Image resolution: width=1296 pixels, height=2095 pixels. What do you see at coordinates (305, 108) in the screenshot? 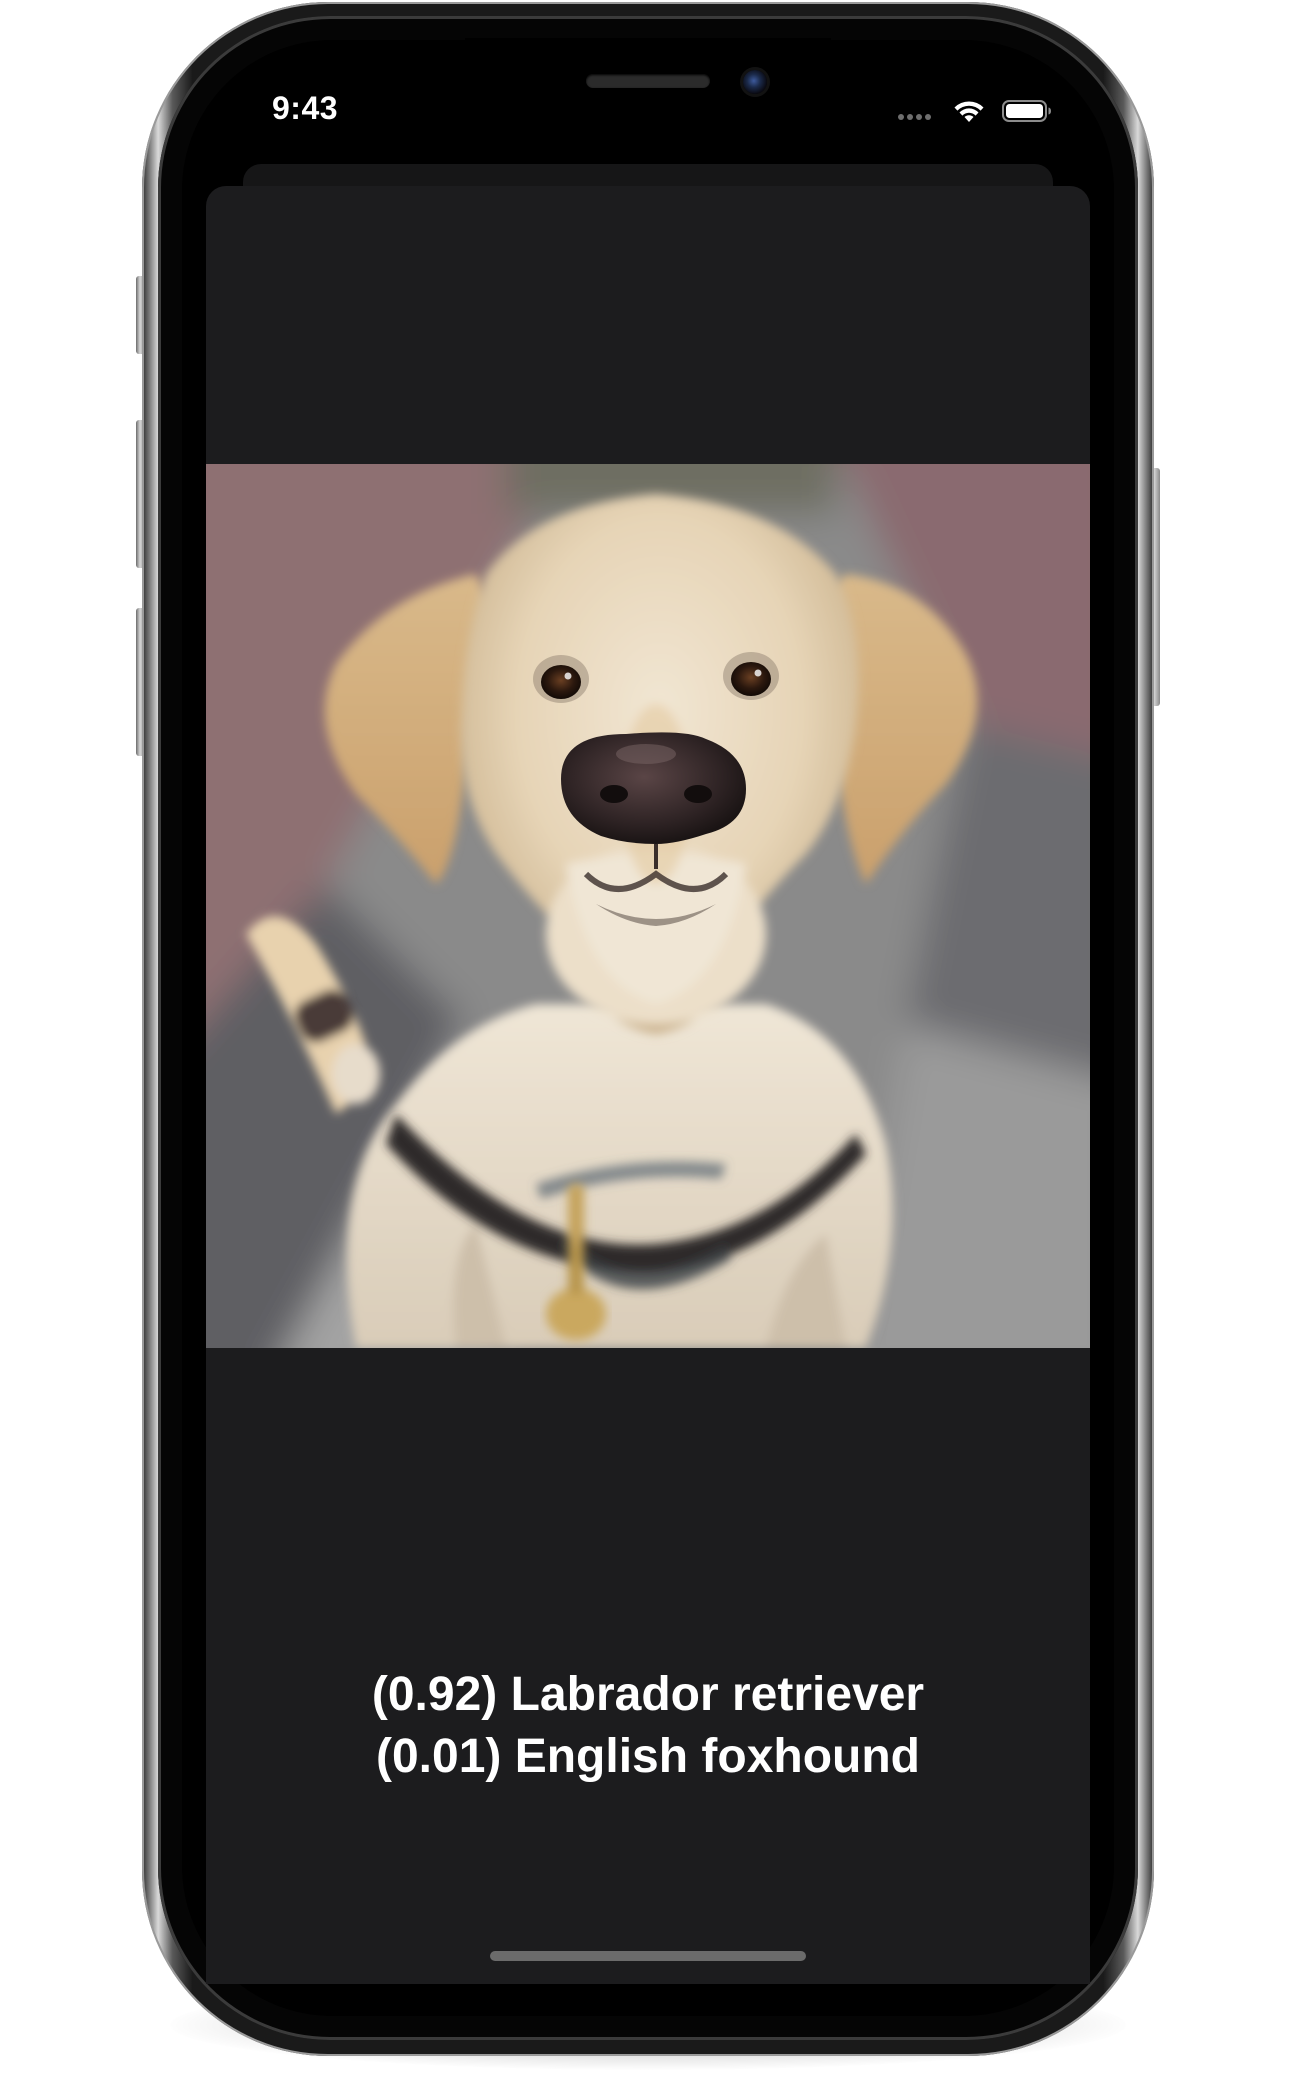
I see `status-bar-time: 9:43` at bounding box center [305, 108].